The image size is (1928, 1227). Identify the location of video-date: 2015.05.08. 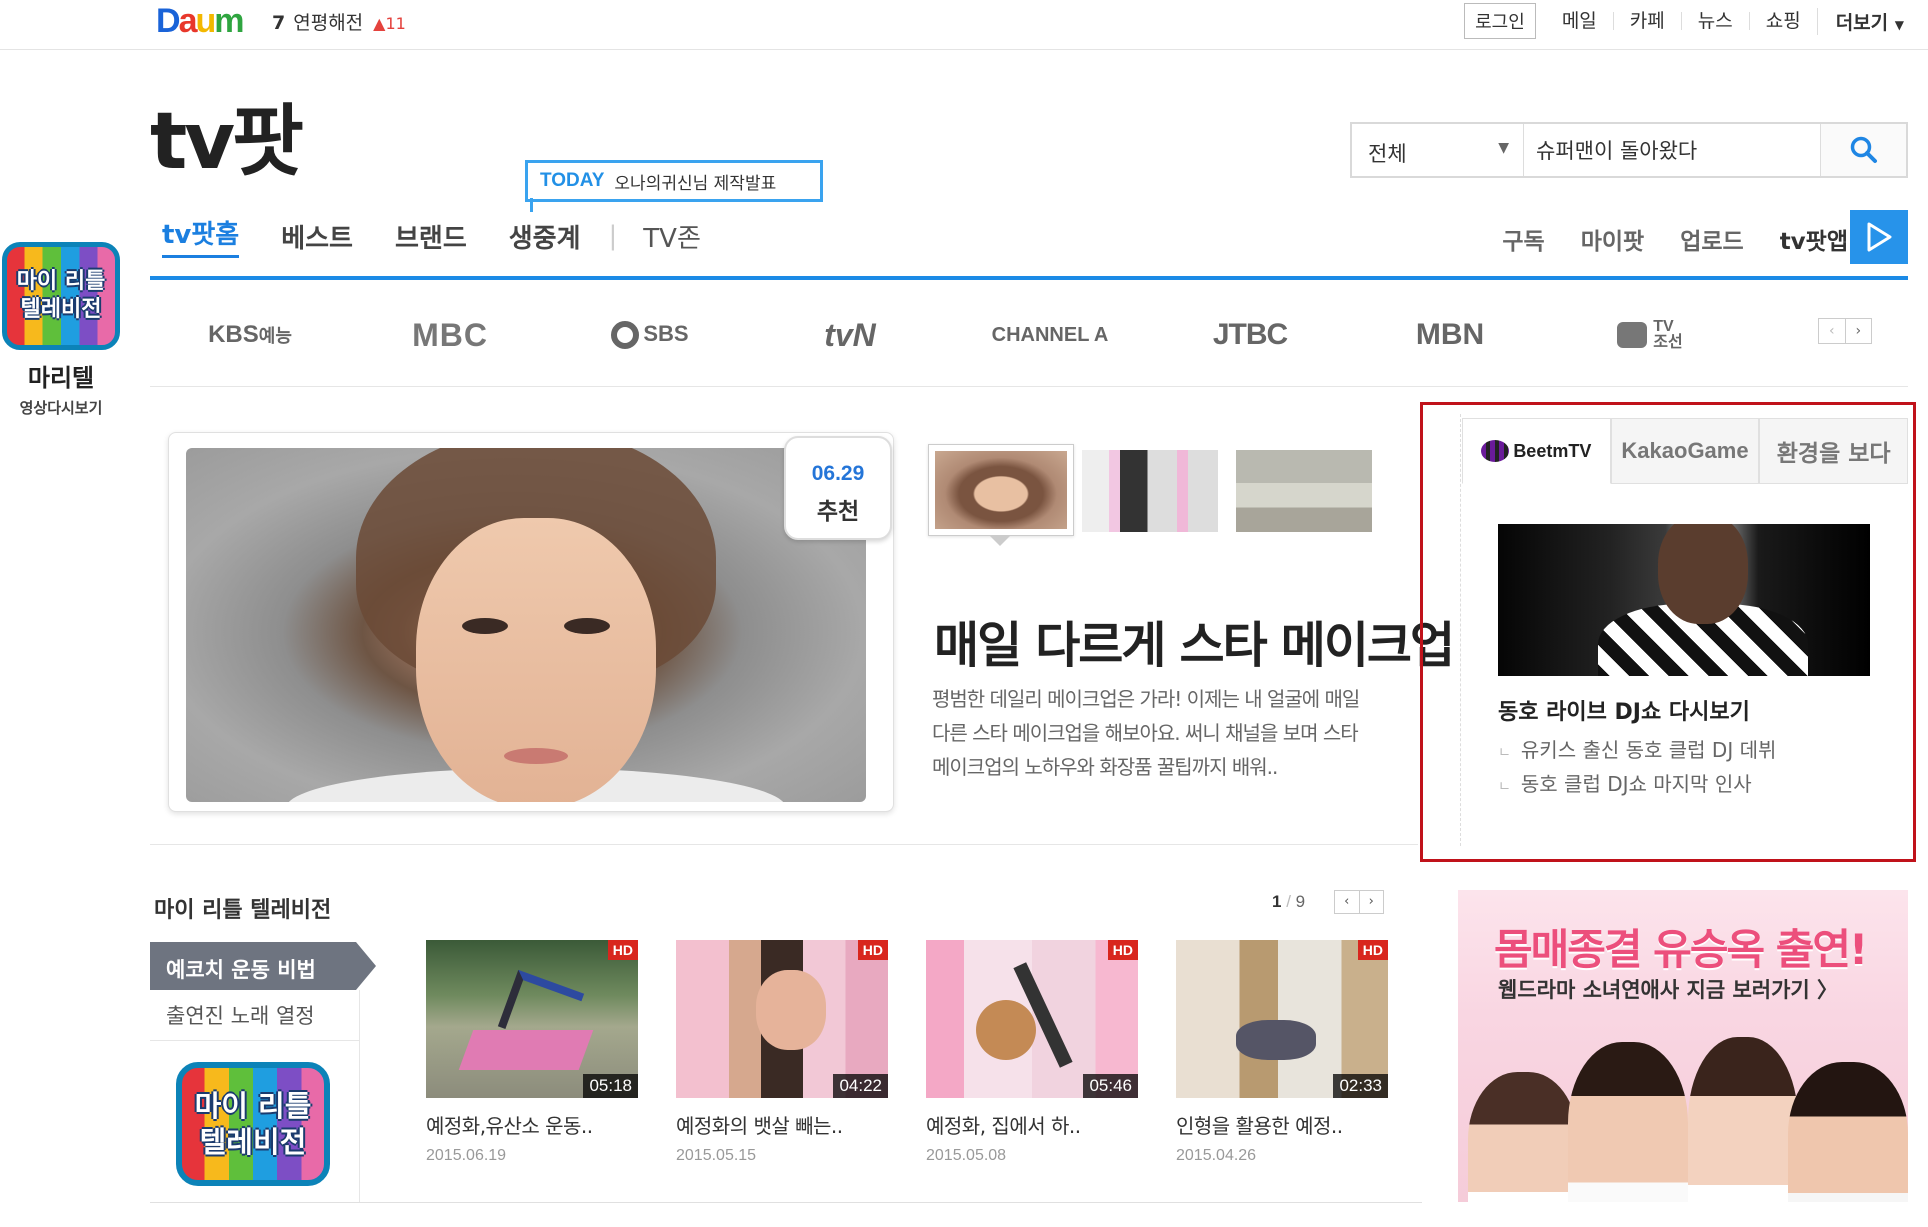
(966, 1155).